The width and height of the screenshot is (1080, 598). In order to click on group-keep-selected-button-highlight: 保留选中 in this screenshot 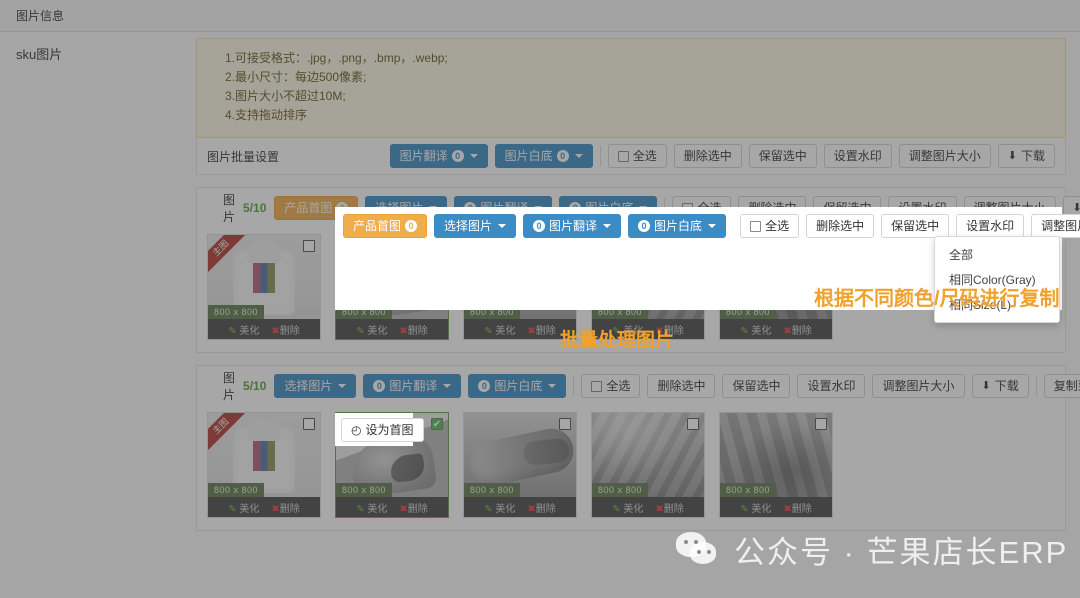, I will do `click(915, 226)`.